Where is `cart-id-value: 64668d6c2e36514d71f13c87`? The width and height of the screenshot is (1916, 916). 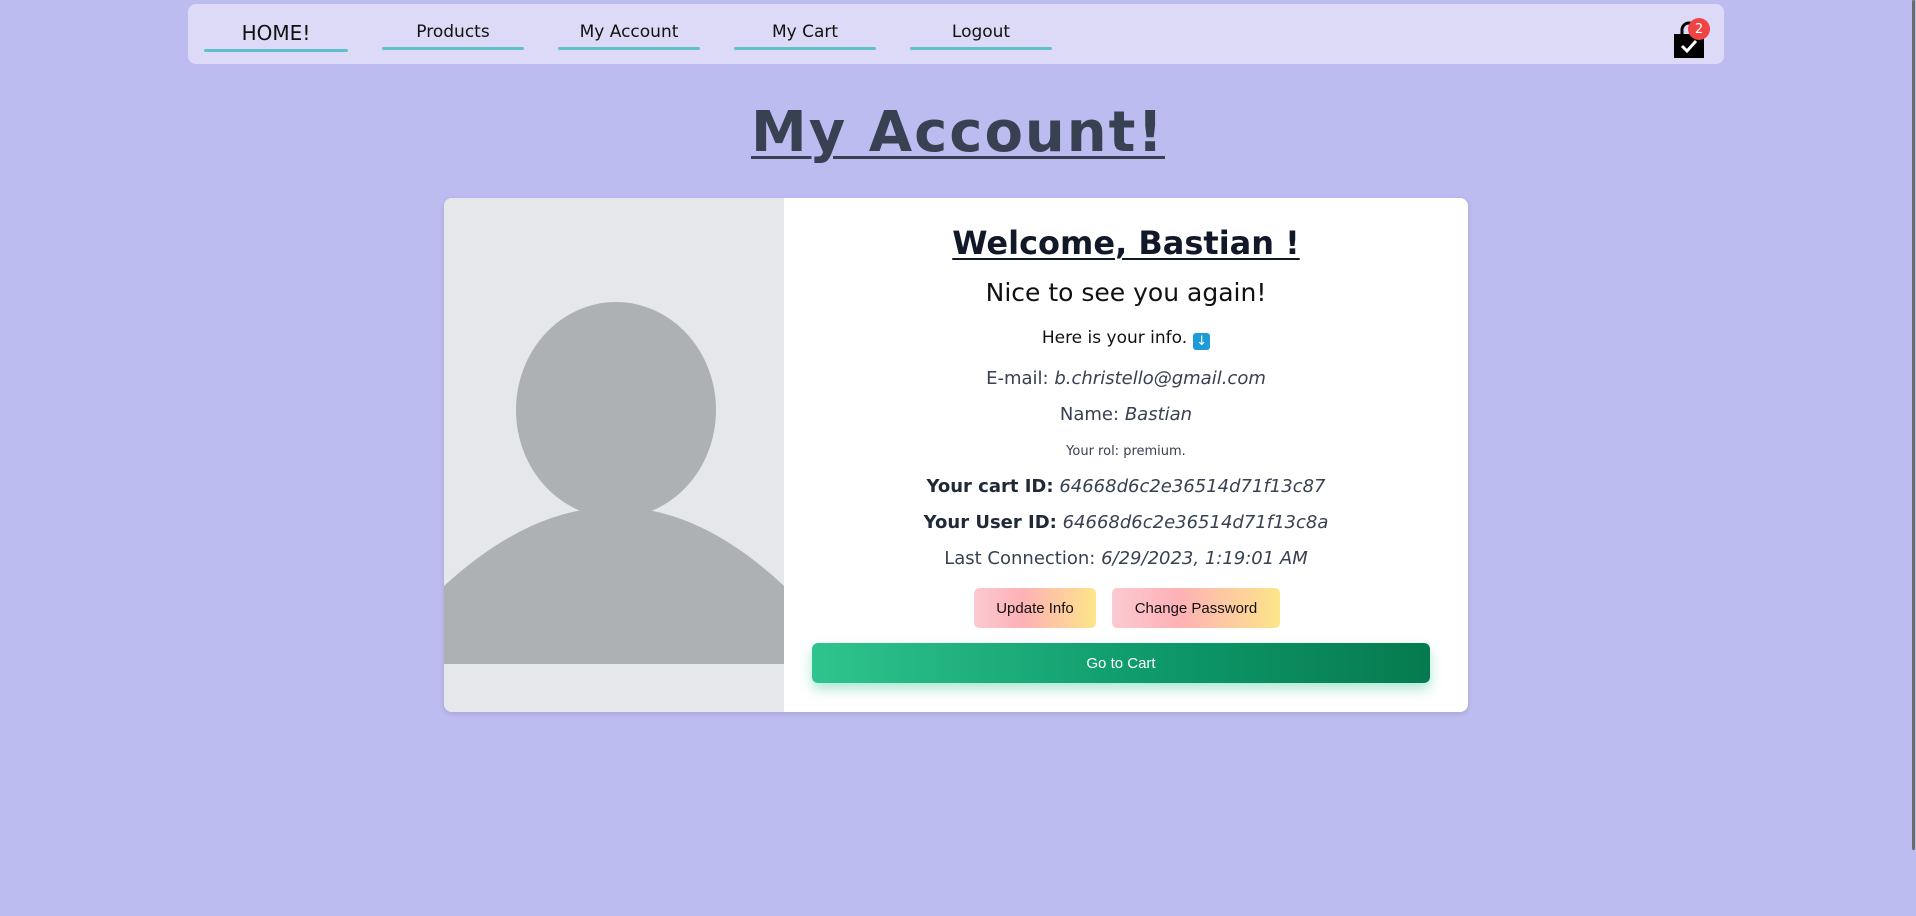
cart-id-value: 64668d6c2e36514d71f13c87 is located at coordinates (1192, 486).